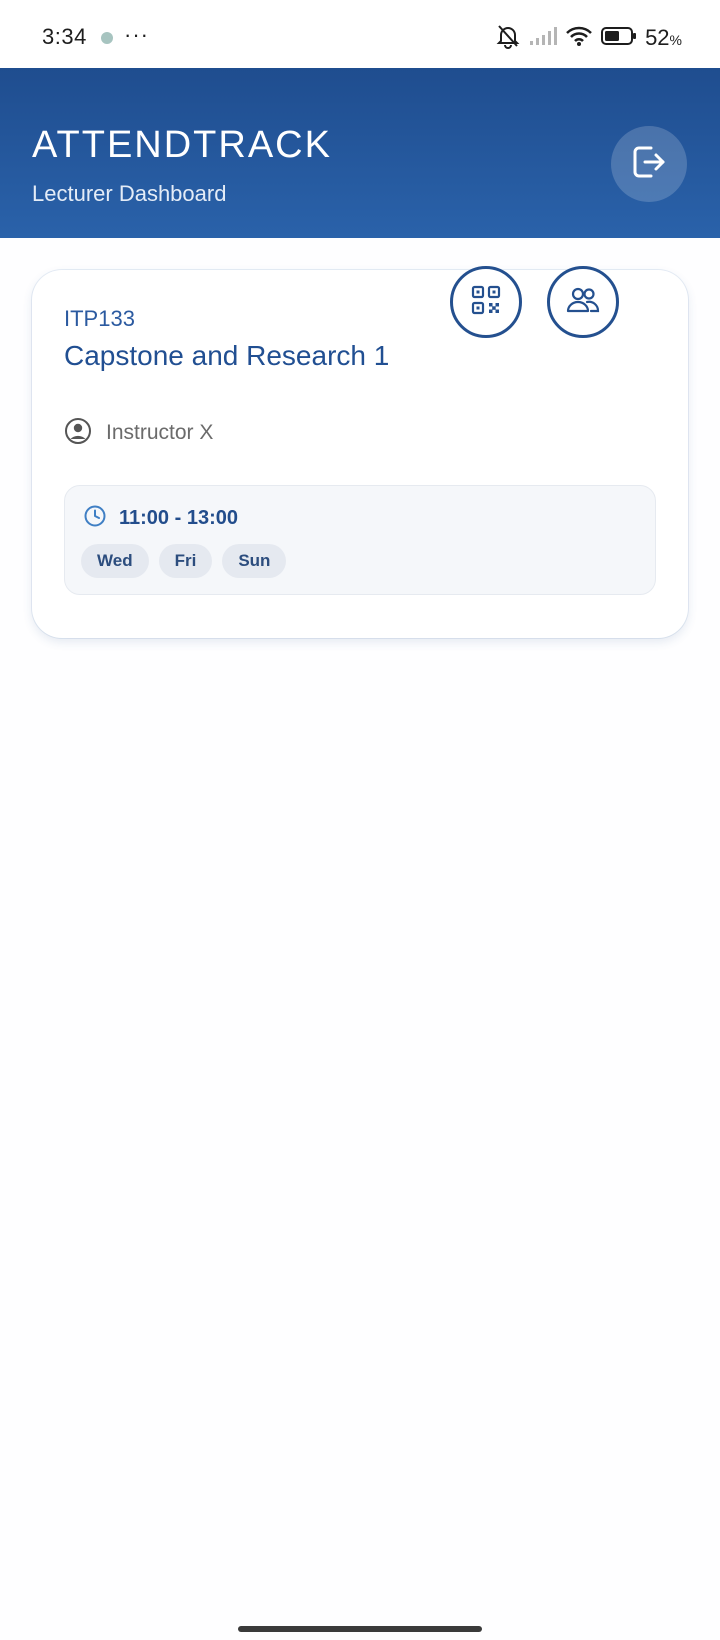 Image resolution: width=720 pixels, height=1640 pixels. Describe the element at coordinates (182, 145) in the screenshot. I see `app-title: ATTENDTRACK` at that location.